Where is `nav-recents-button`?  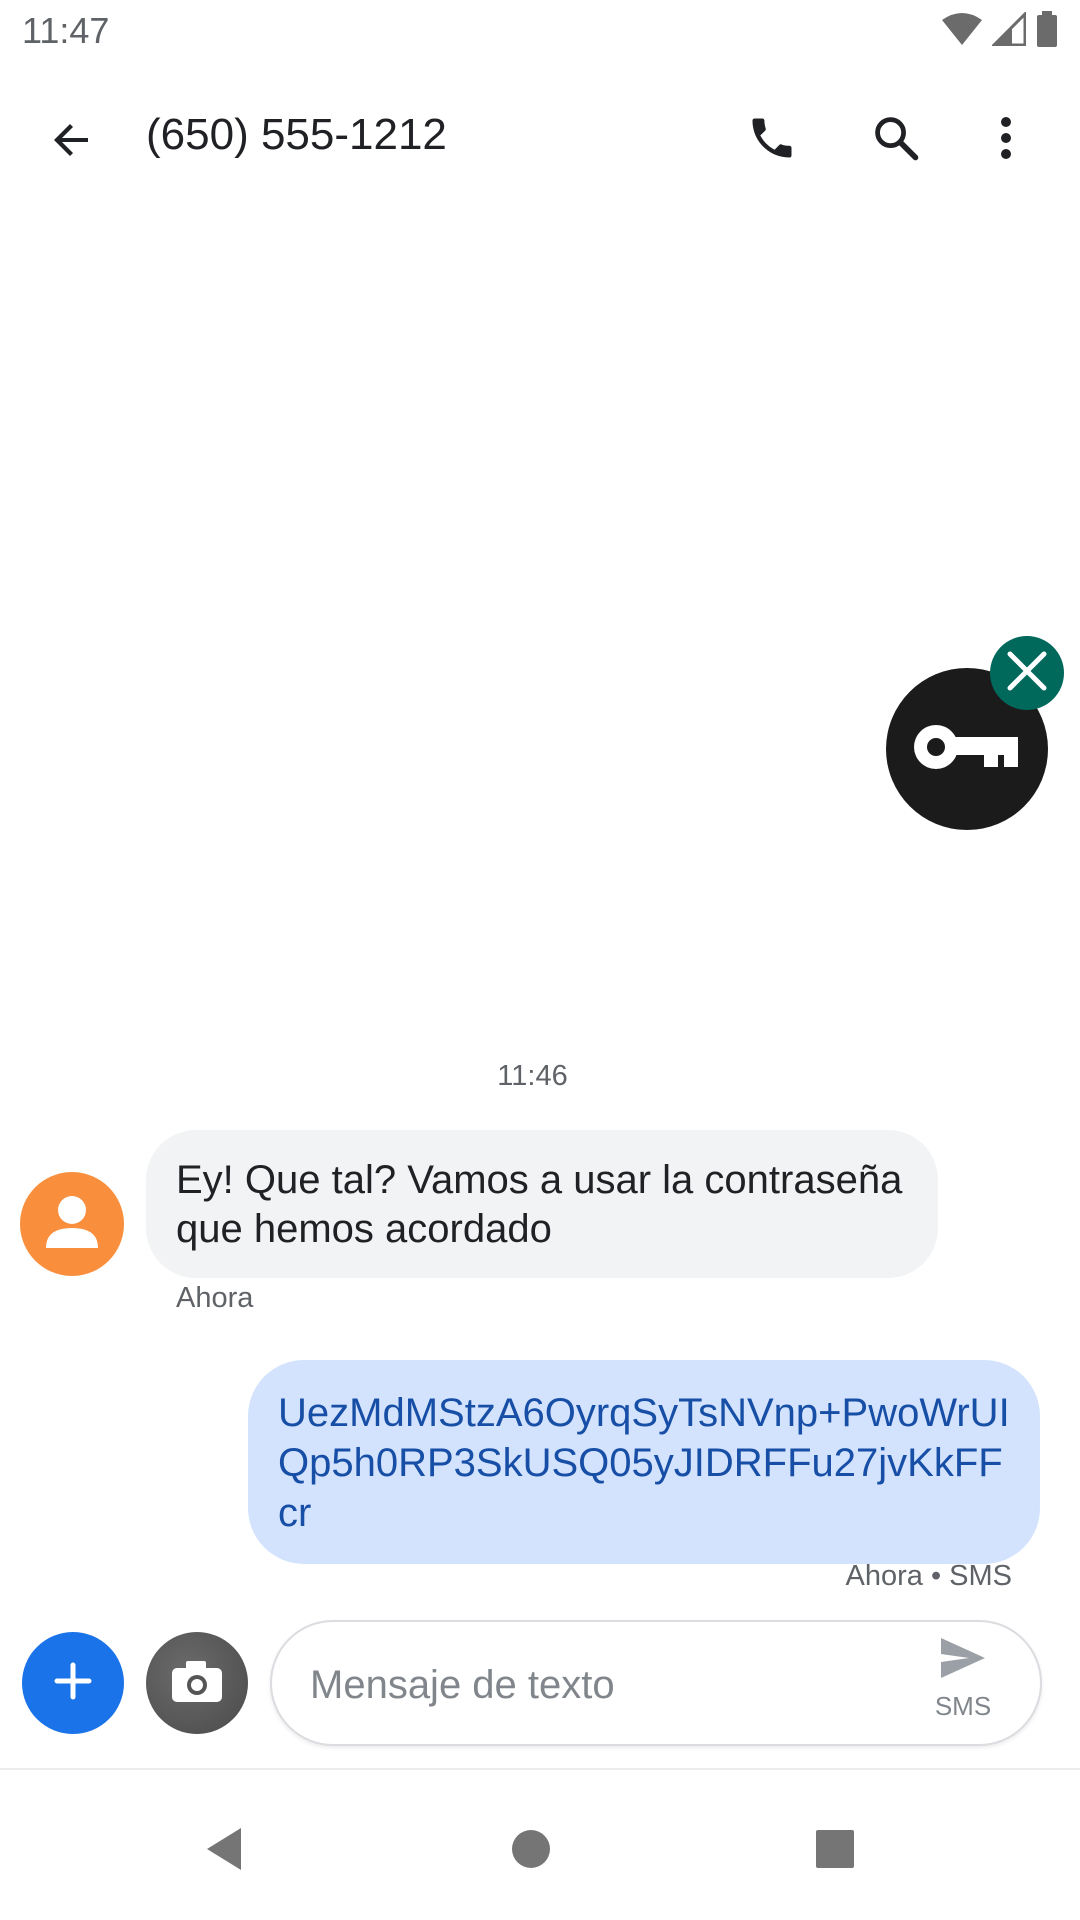 nav-recents-button is located at coordinates (835, 1851).